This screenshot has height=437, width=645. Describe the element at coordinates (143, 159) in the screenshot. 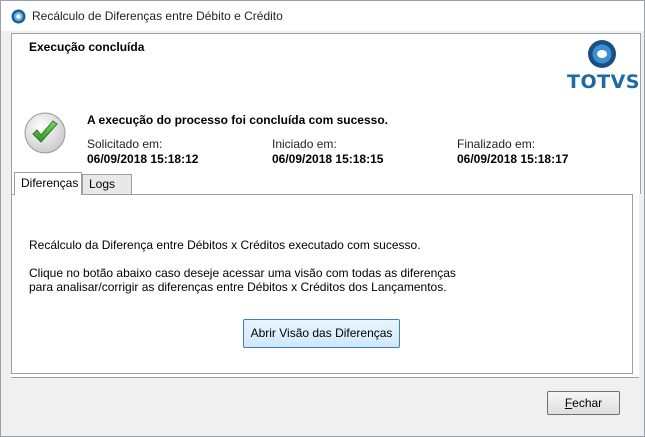

I see `requested-value: 06/09/2018 15:18:12` at that location.